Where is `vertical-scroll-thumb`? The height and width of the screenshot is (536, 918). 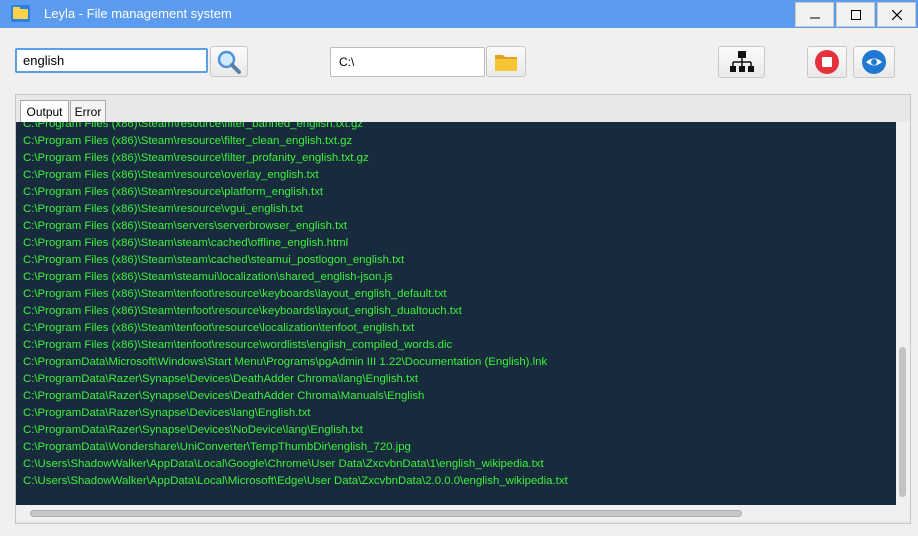 vertical-scroll-thumb is located at coordinates (902, 422).